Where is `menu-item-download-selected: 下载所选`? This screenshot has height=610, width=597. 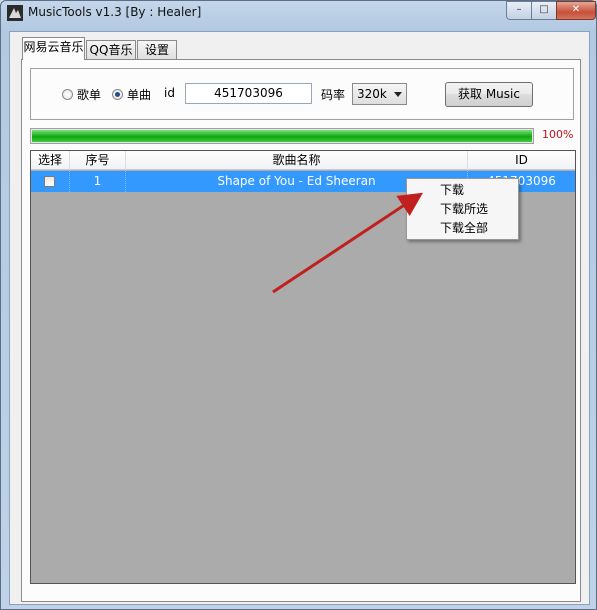 menu-item-download-selected: 下载所选 is located at coordinates (463, 209).